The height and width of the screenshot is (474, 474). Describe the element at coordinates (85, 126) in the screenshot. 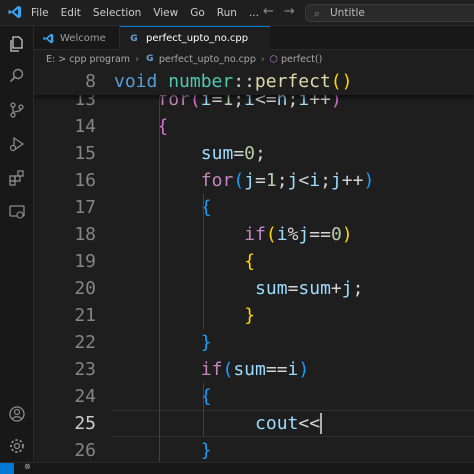

I see `line-number: 14` at that location.